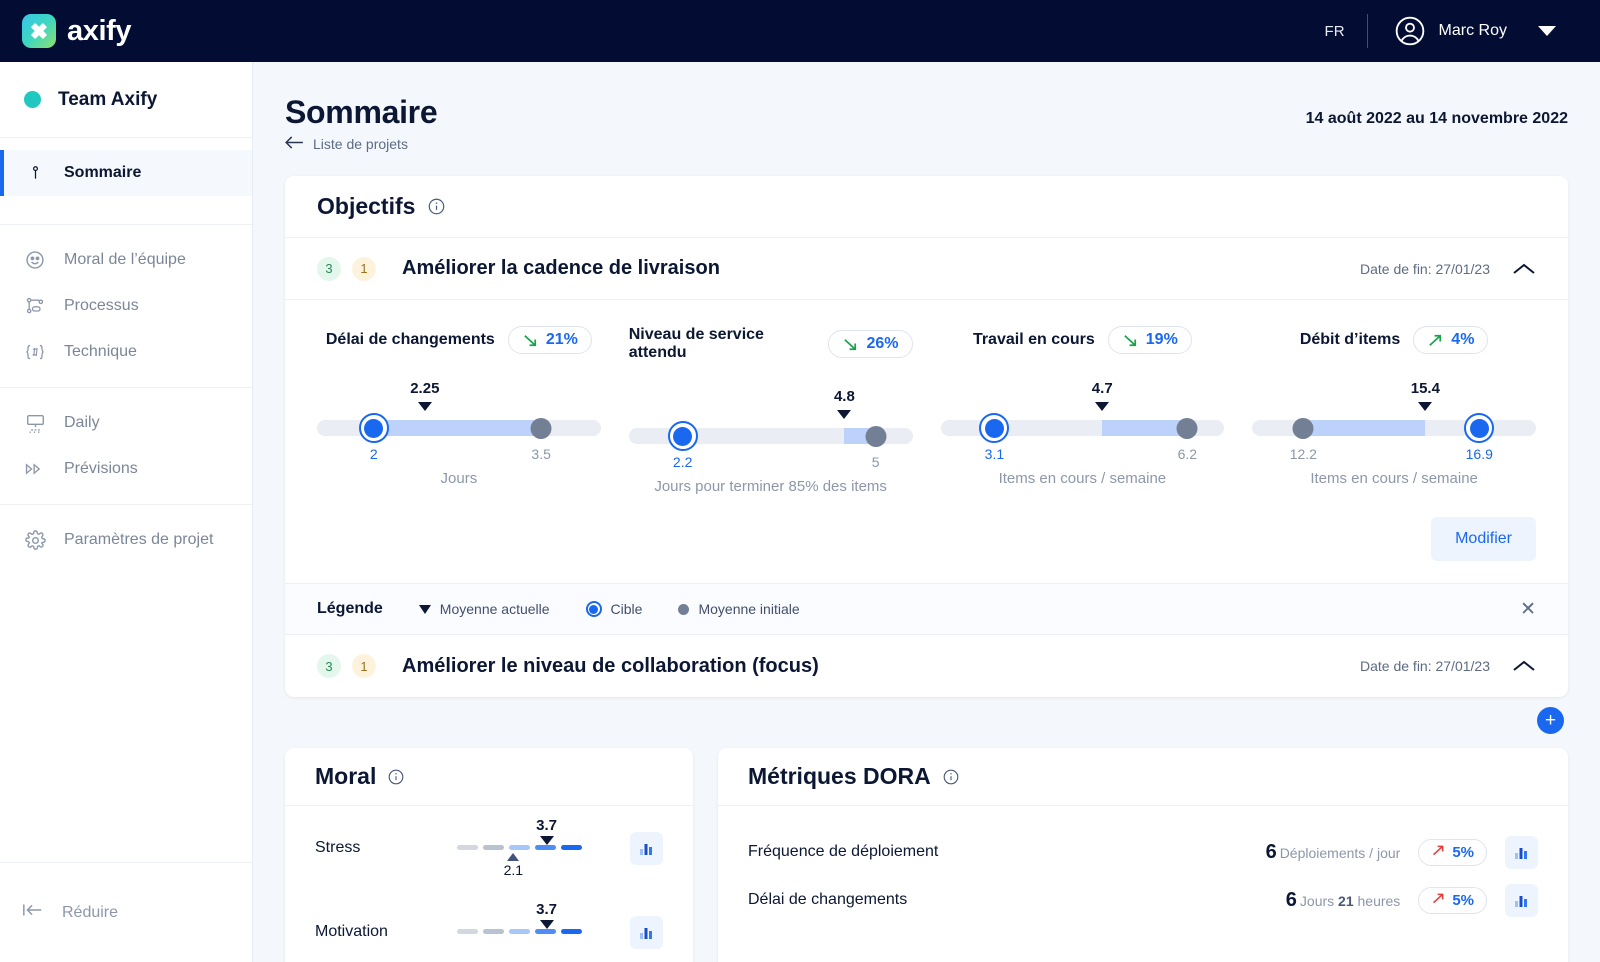 This screenshot has width=1600, height=962. Describe the element at coordinates (1130, 340) in the screenshot. I see `arrow-down-right-icon` at that location.